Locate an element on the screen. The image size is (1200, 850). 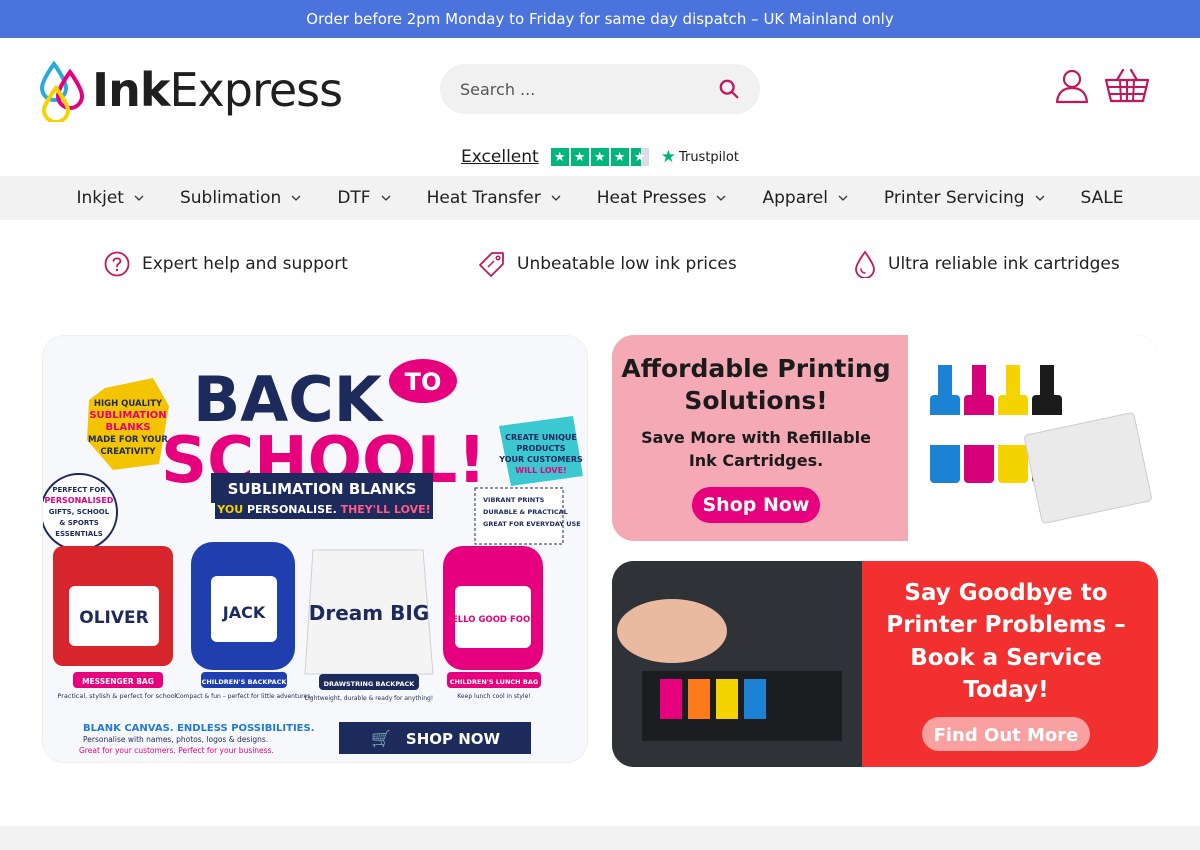
ribbon-personalise: YOU PERSONALISE. THEY'LL LOVE! is located at coordinates (323, 509).